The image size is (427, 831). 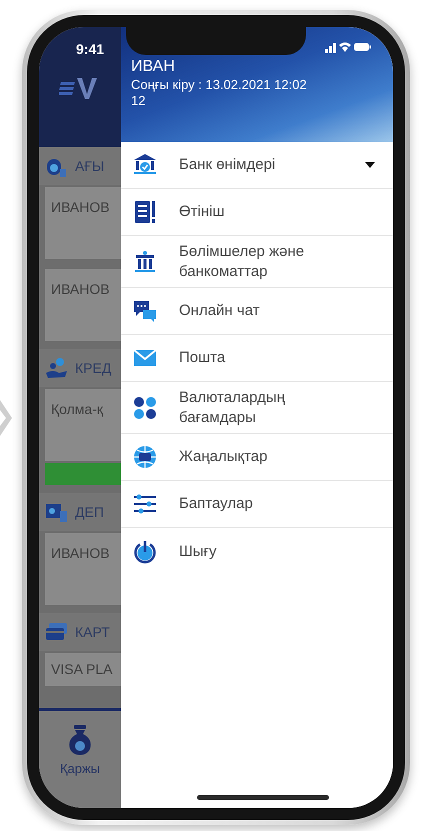 I want to click on section-title: КРЕД, so click(x=93, y=368).